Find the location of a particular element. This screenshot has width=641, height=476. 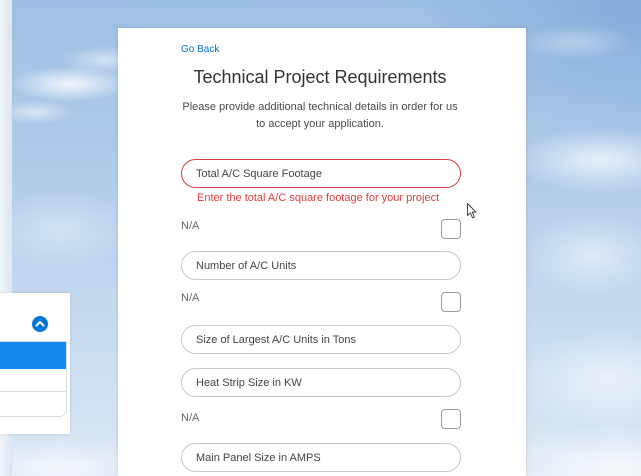

description-line: to accept your application. is located at coordinates (320, 124).